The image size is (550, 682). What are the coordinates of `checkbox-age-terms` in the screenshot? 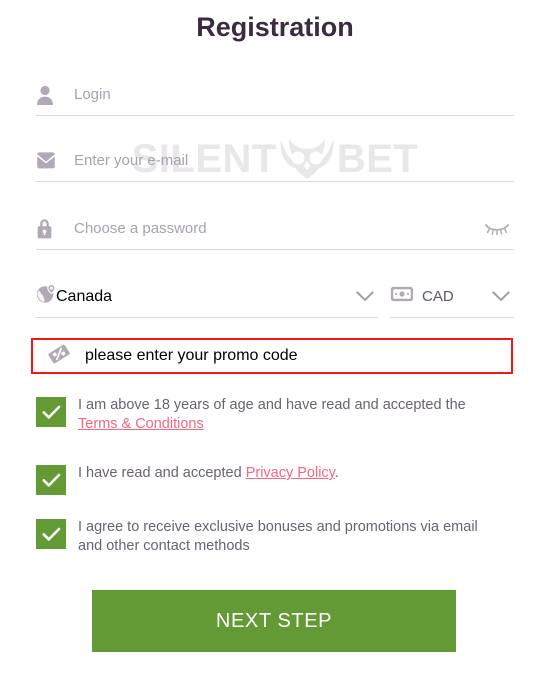 It's located at (51, 412).